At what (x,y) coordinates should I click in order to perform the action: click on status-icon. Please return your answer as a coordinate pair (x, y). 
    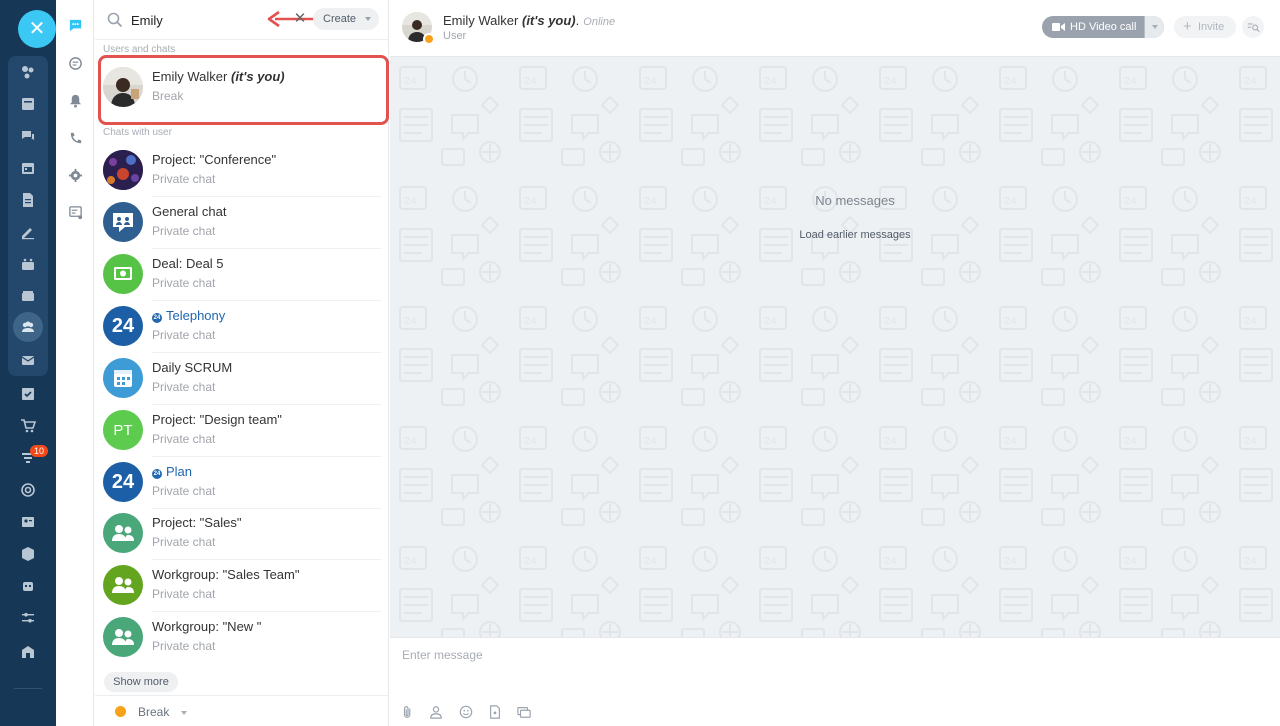
    Looking at the image, I should click on (120, 711).